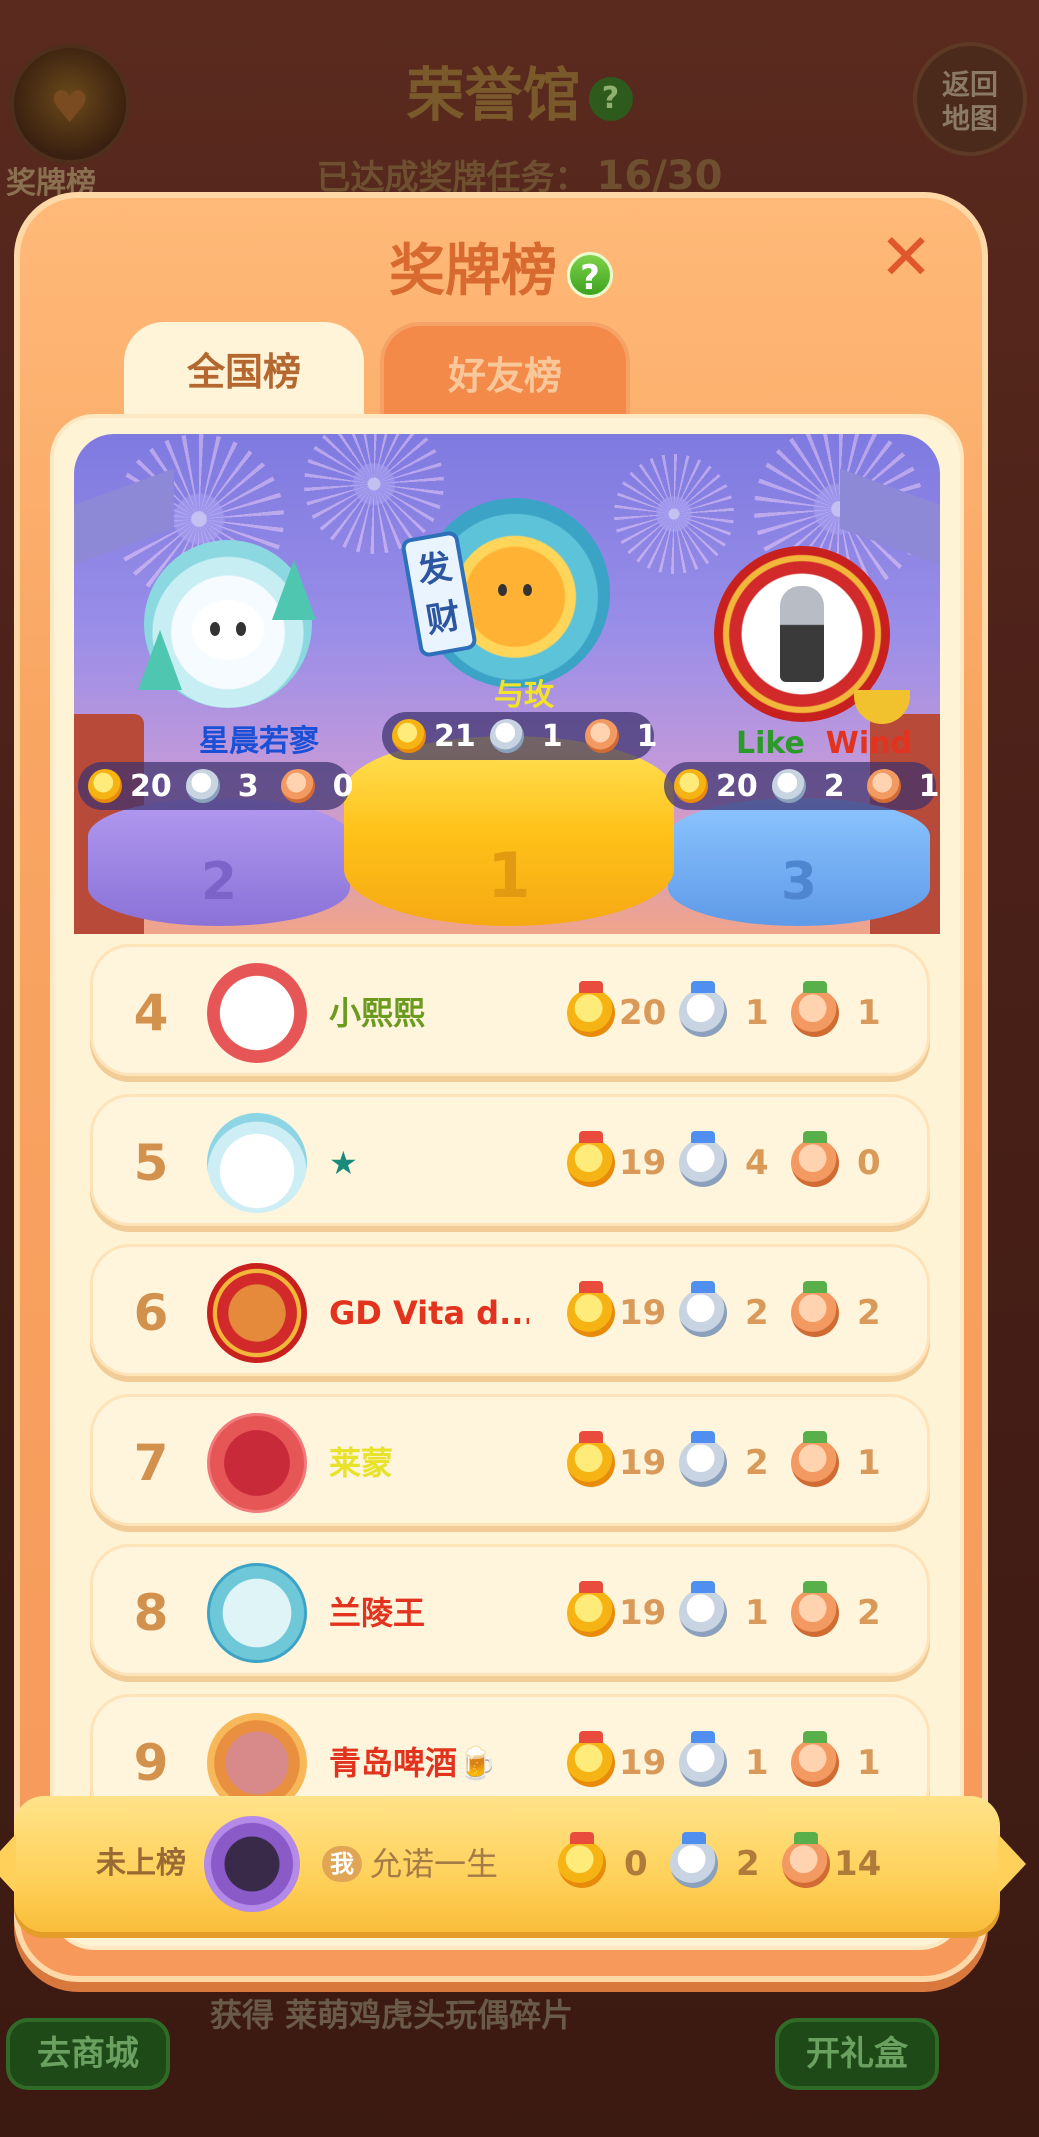  What do you see at coordinates (377, 1013) in the screenshot?
I see `player-name: 小熙熙` at bounding box center [377, 1013].